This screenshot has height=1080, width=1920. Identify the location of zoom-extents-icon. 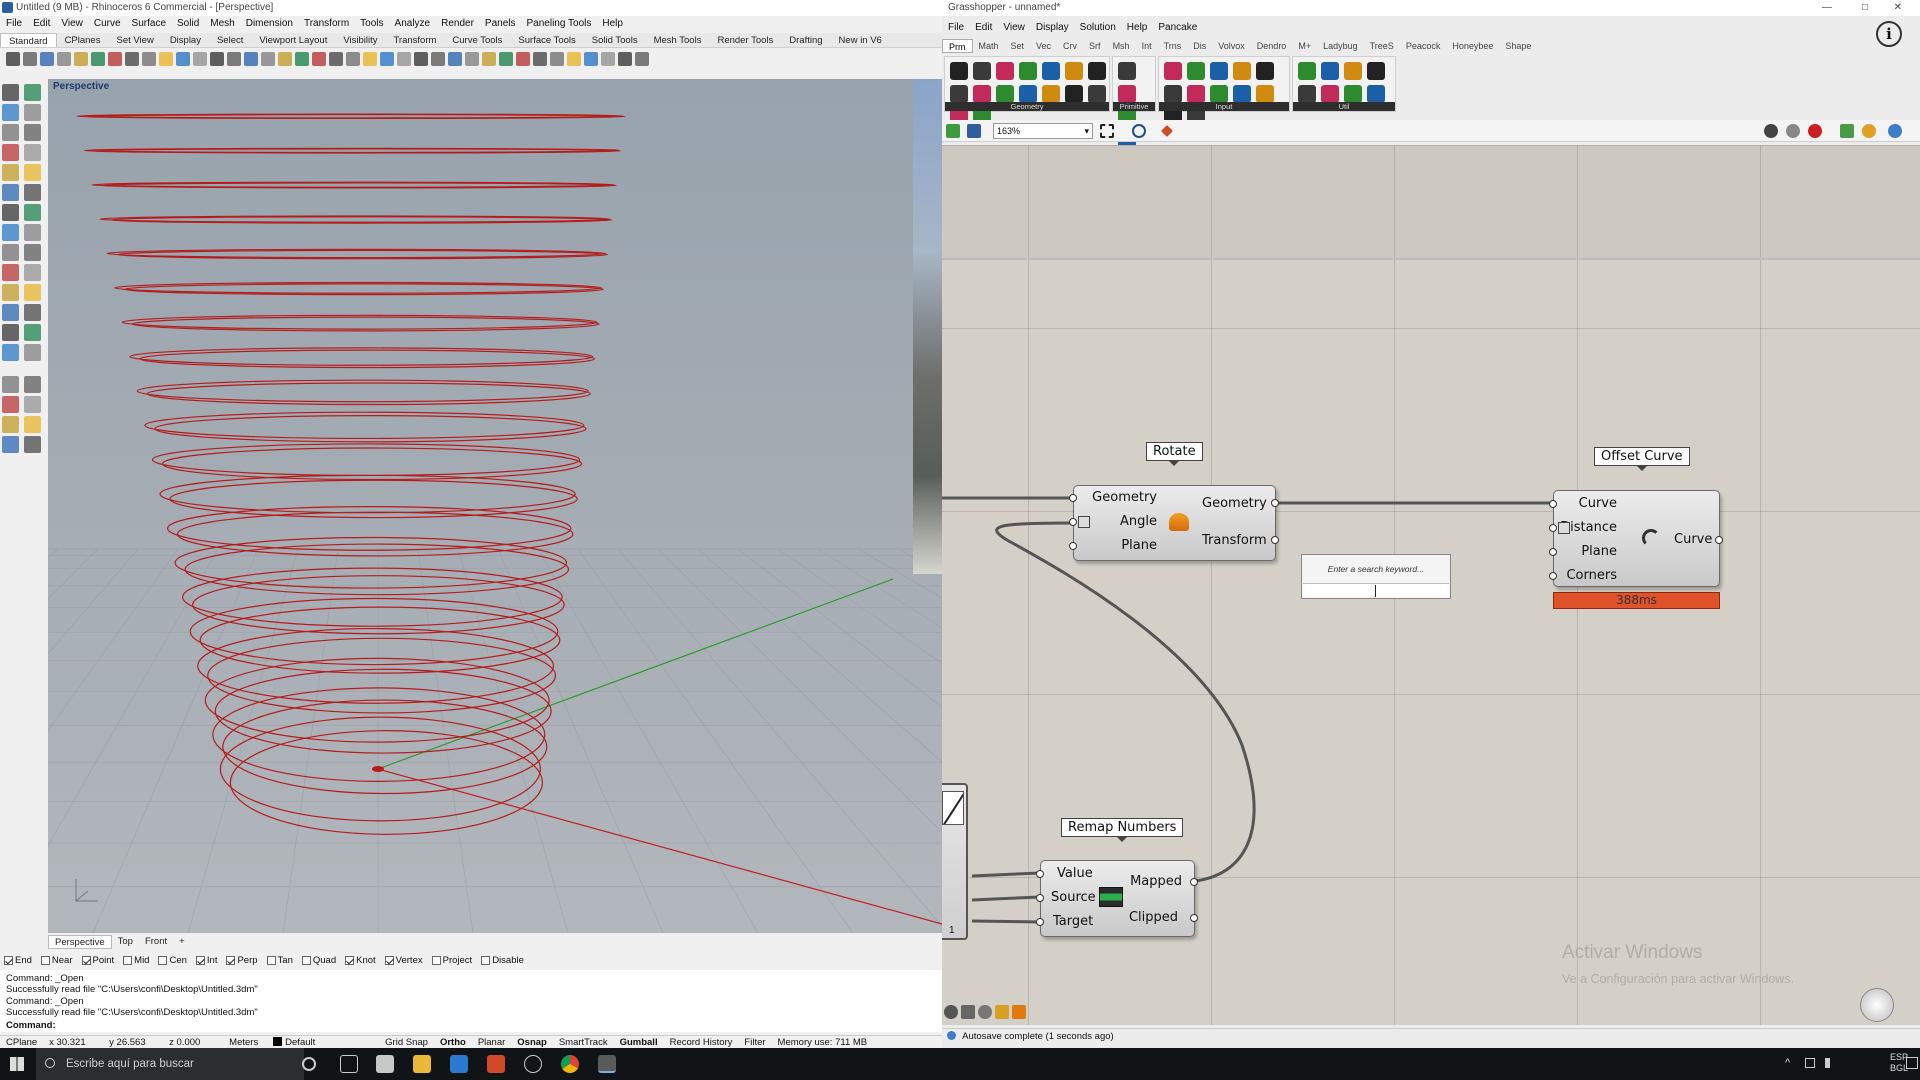
(1107, 131).